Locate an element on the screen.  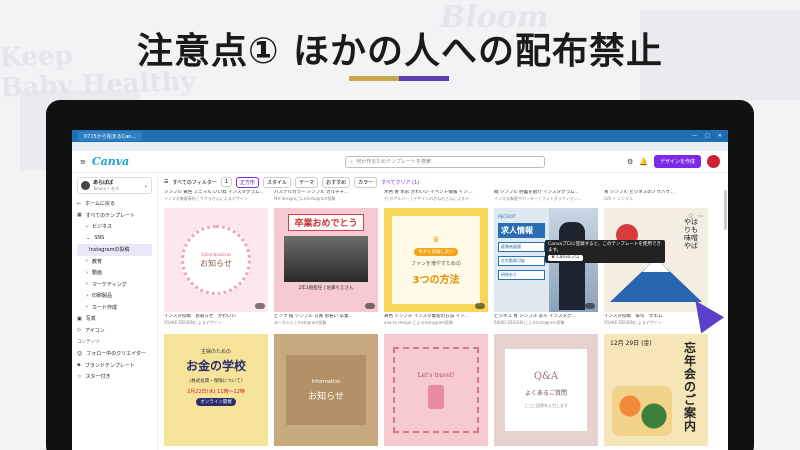
class-photo is located at coordinates (326, 259).